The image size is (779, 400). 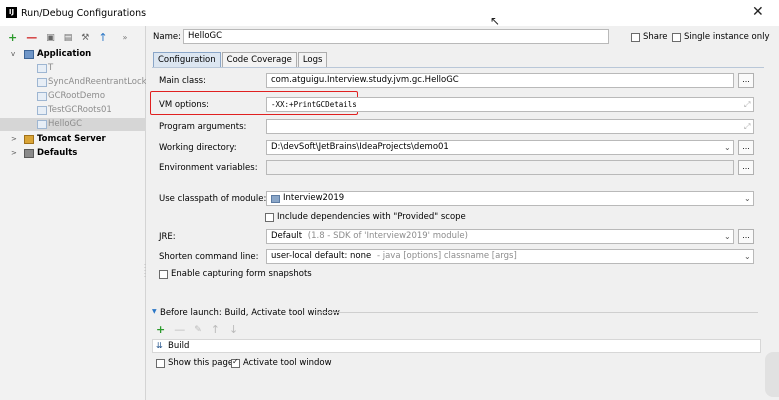 What do you see at coordinates (179, 329) in the screenshot?
I see `remove-task-button: —` at bounding box center [179, 329].